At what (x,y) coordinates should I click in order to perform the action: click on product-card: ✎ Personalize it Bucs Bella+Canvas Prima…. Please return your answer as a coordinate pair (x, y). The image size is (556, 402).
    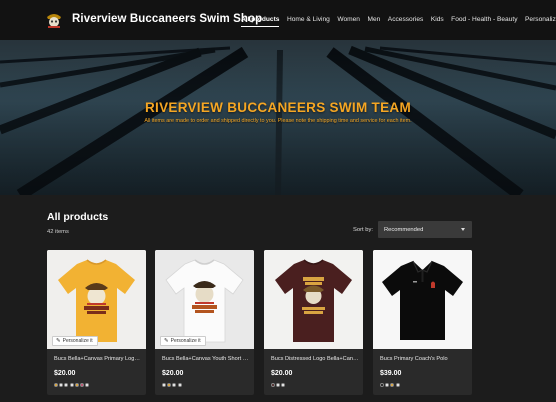
    Looking at the image, I should click on (96, 322).